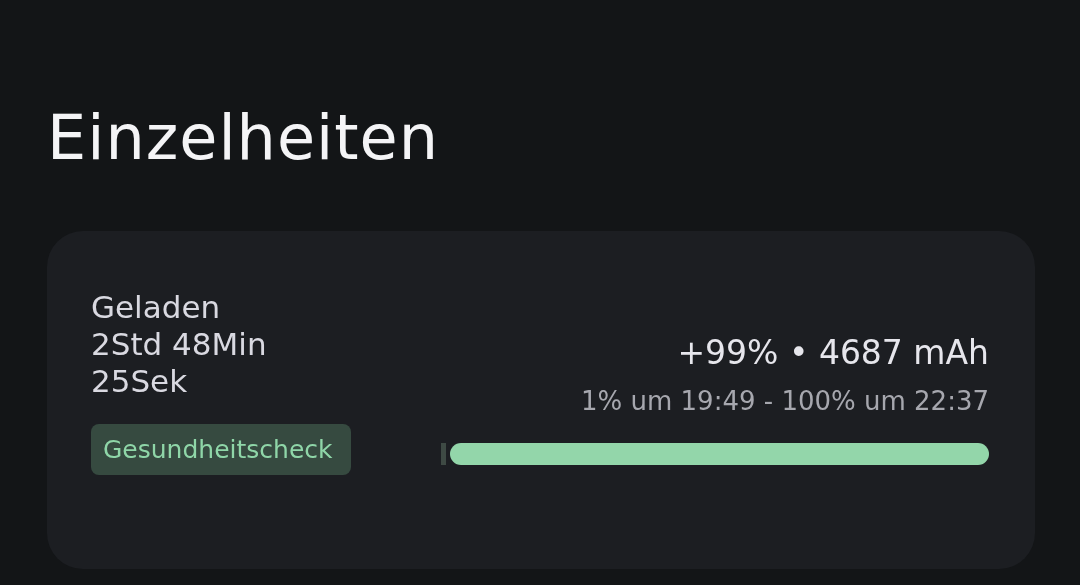  I want to click on status-text: Geladen, so click(156, 307).